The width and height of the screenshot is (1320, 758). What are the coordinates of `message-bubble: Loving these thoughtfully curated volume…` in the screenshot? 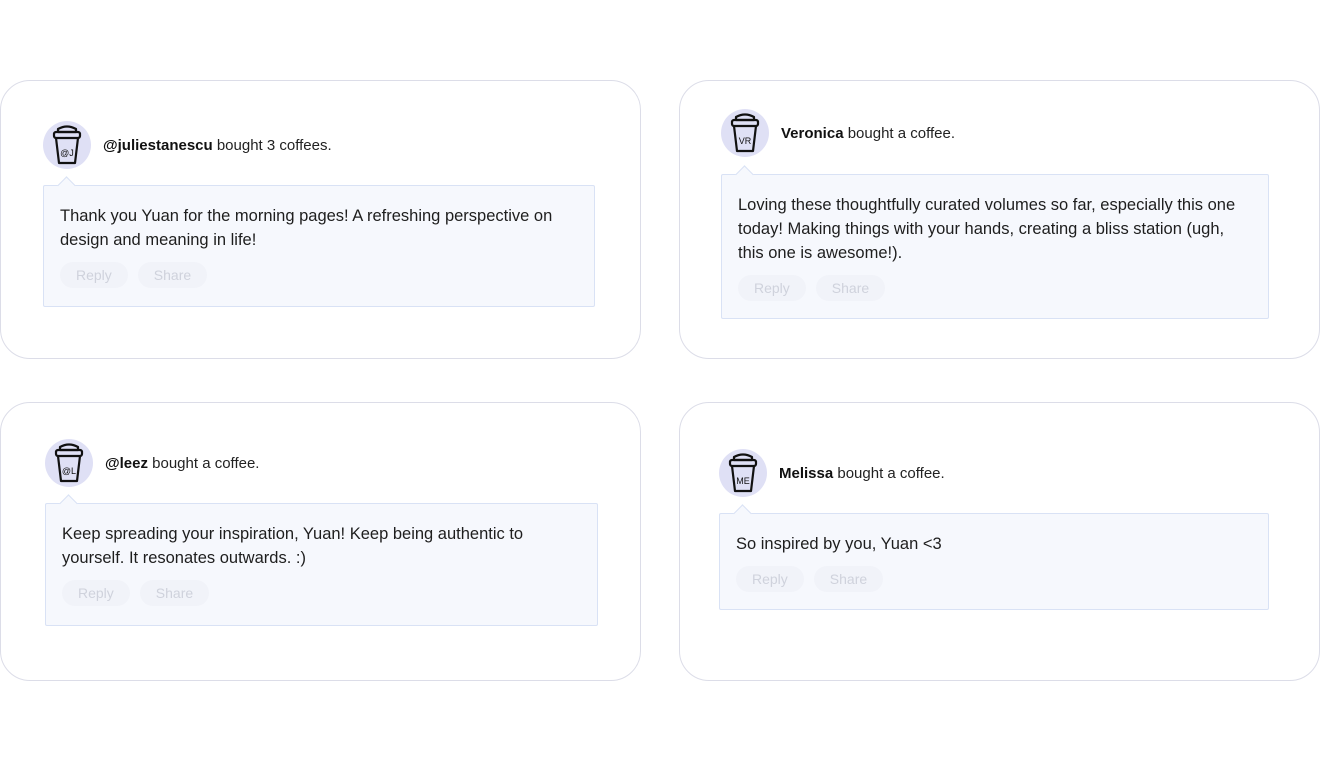 It's located at (995, 246).